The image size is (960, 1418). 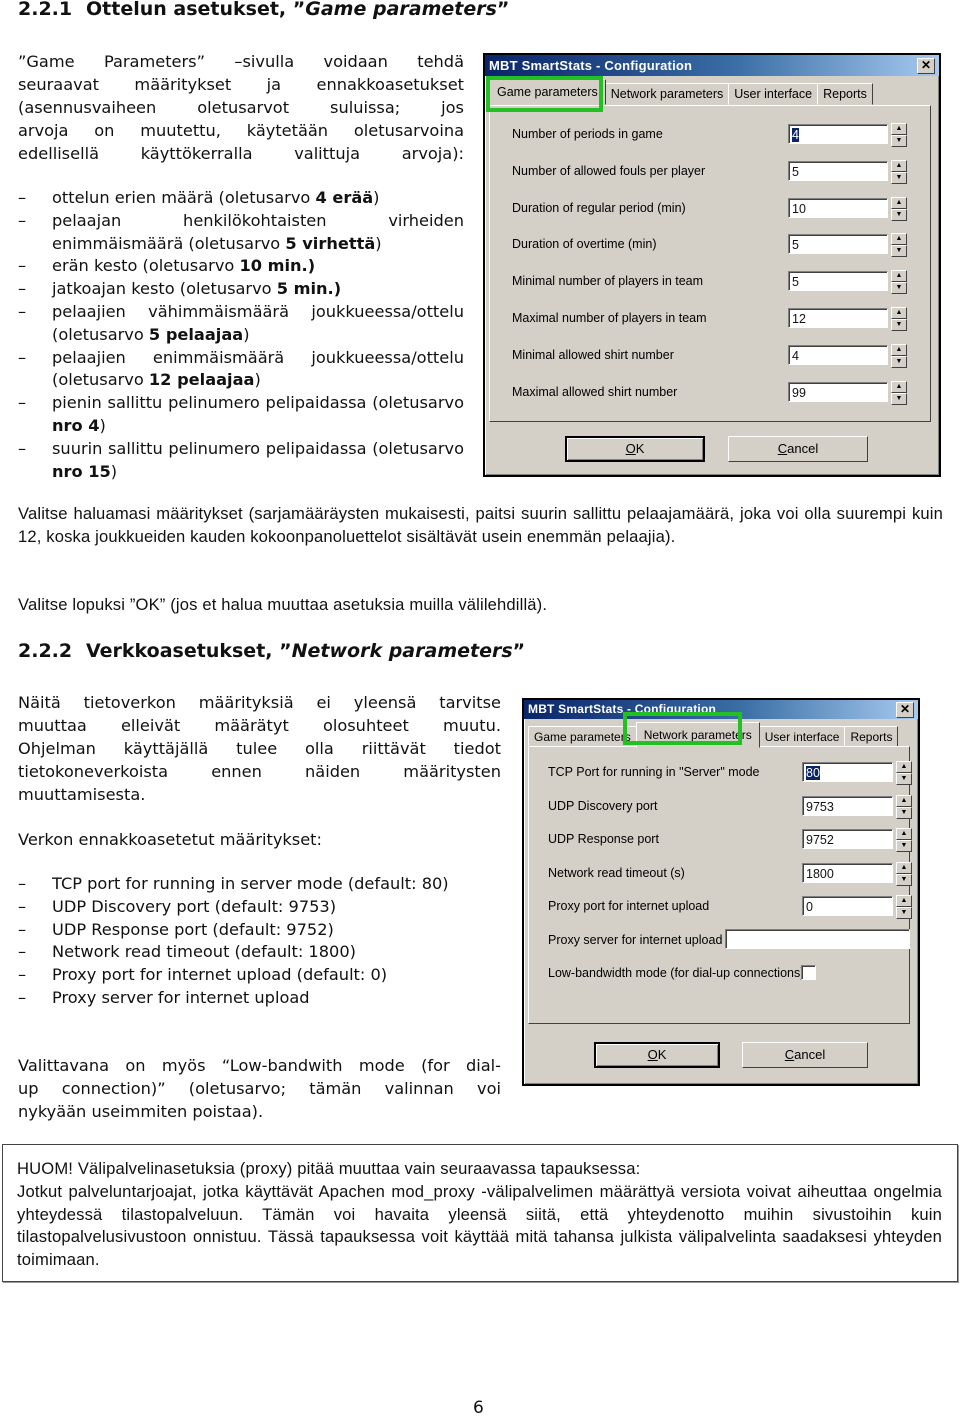 I want to click on list-item: ottelun erien määrä (oletusarvo 4 erää), so click(x=241, y=198).